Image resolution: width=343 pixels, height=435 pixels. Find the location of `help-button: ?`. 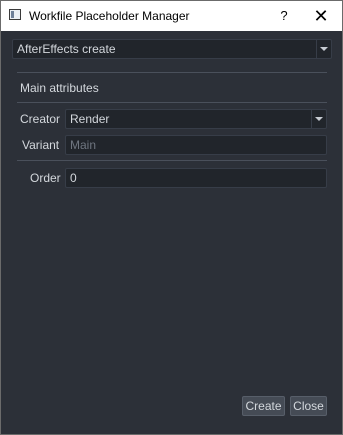

help-button: ? is located at coordinates (284, 16).